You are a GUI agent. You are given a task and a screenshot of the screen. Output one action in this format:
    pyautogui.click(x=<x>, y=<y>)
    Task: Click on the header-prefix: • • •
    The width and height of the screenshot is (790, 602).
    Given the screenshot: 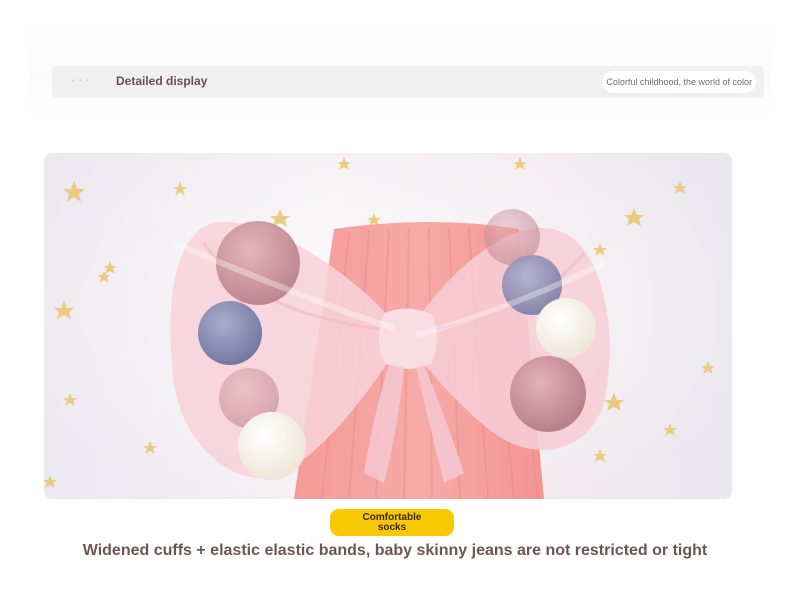 What is the action you would take?
    pyautogui.click(x=81, y=80)
    